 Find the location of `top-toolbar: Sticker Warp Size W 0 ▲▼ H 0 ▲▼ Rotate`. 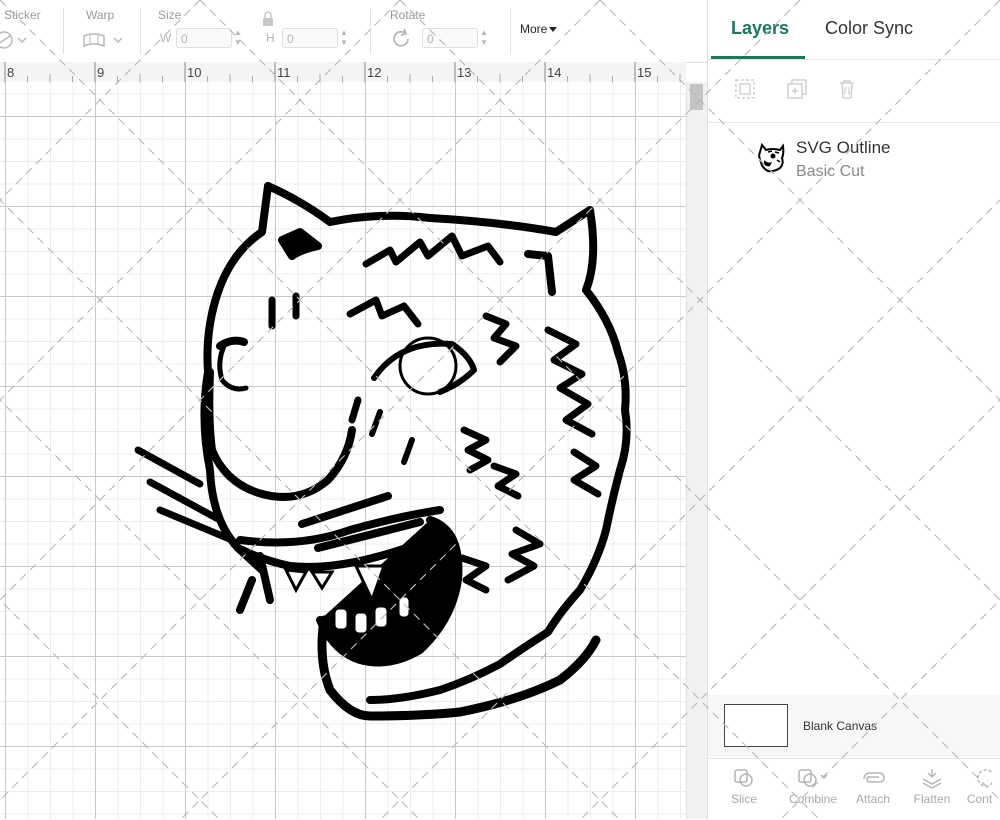

top-toolbar: Sticker Warp Size W 0 ▲▼ H 0 ▲▼ Rotate is located at coordinates (354, 31).